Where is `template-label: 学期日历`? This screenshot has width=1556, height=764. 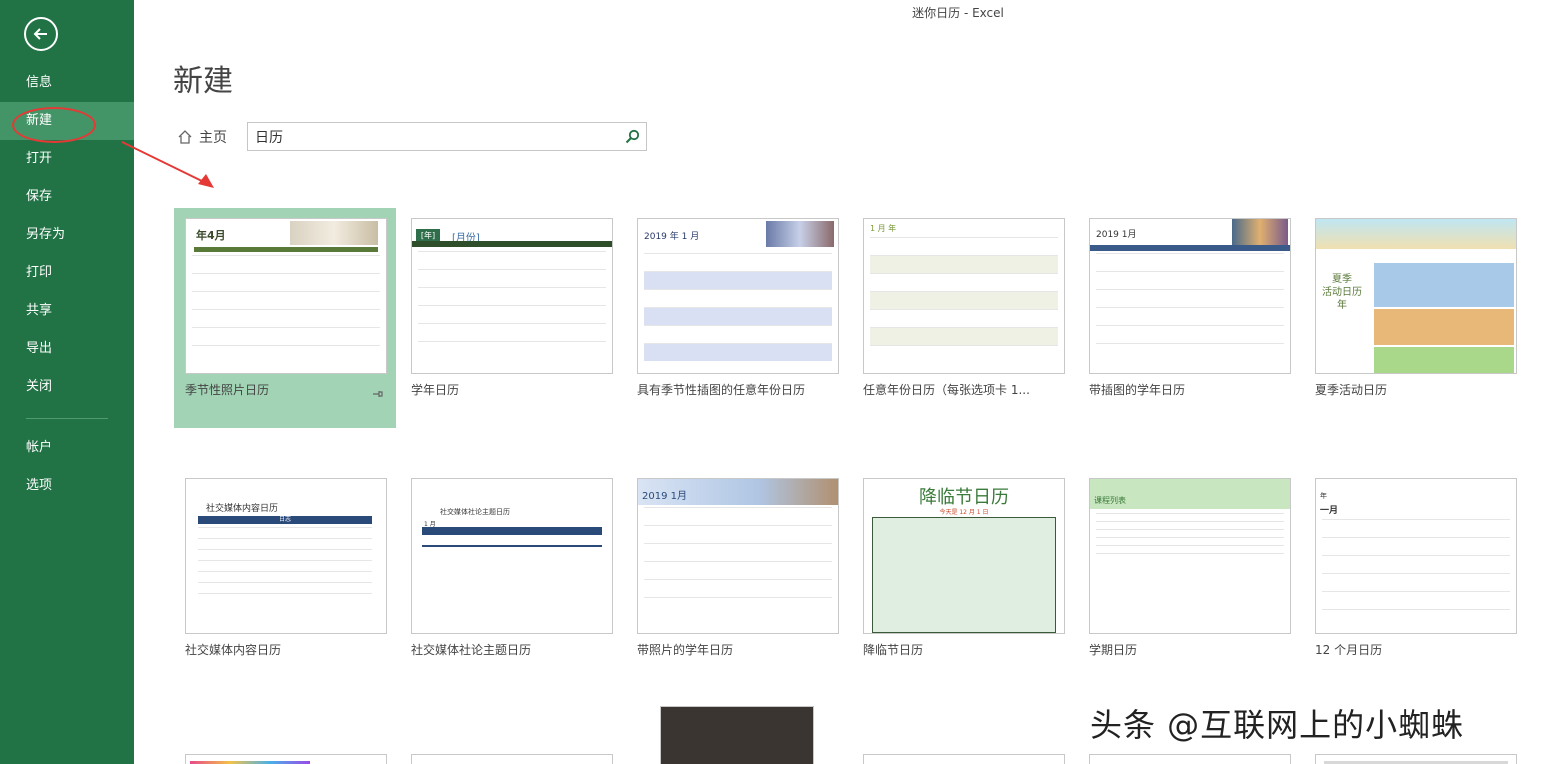 template-label: 学期日历 is located at coordinates (1113, 650).